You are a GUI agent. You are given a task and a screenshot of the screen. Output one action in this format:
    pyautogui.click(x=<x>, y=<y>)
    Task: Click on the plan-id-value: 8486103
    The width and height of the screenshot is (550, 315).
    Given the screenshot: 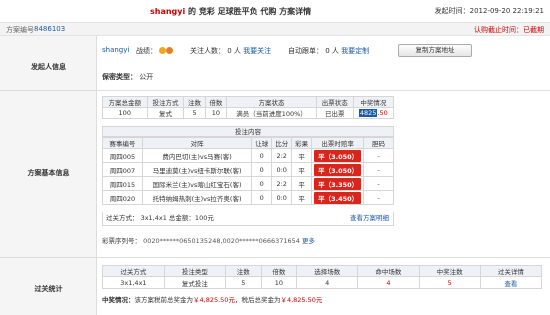 What is the action you would take?
    pyautogui.click(x=50, y=29)
    